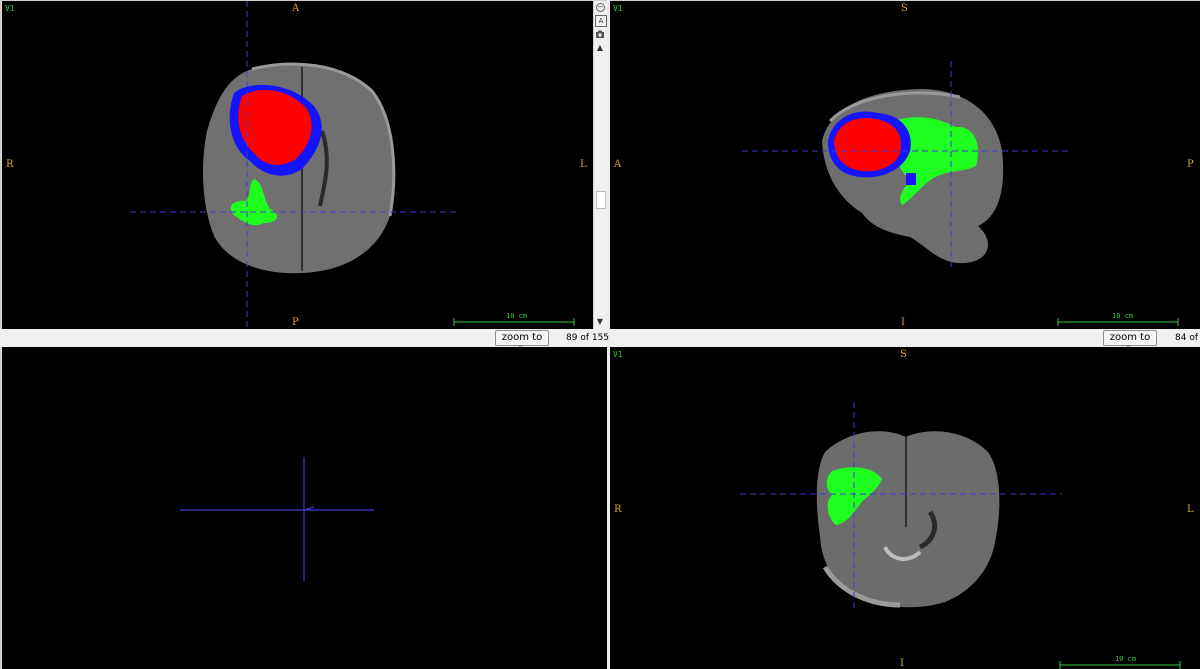 Image resolution: width=1200 pixels, height=669 pixels. Describe the element at coordinates (600, 34) in the screenshot. I see `camera-icon` at that location.